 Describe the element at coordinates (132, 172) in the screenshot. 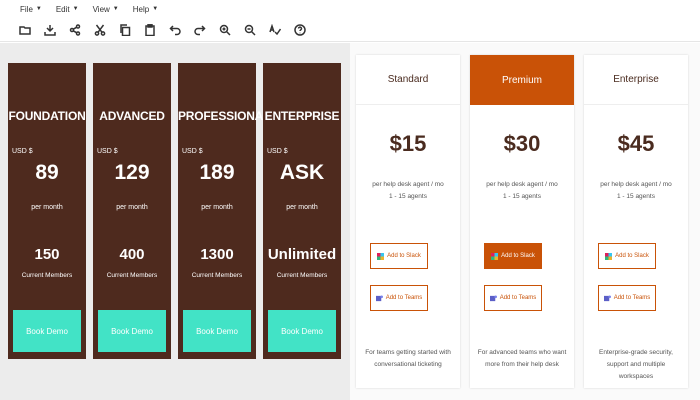

I see `plan-price: 129` at that location.